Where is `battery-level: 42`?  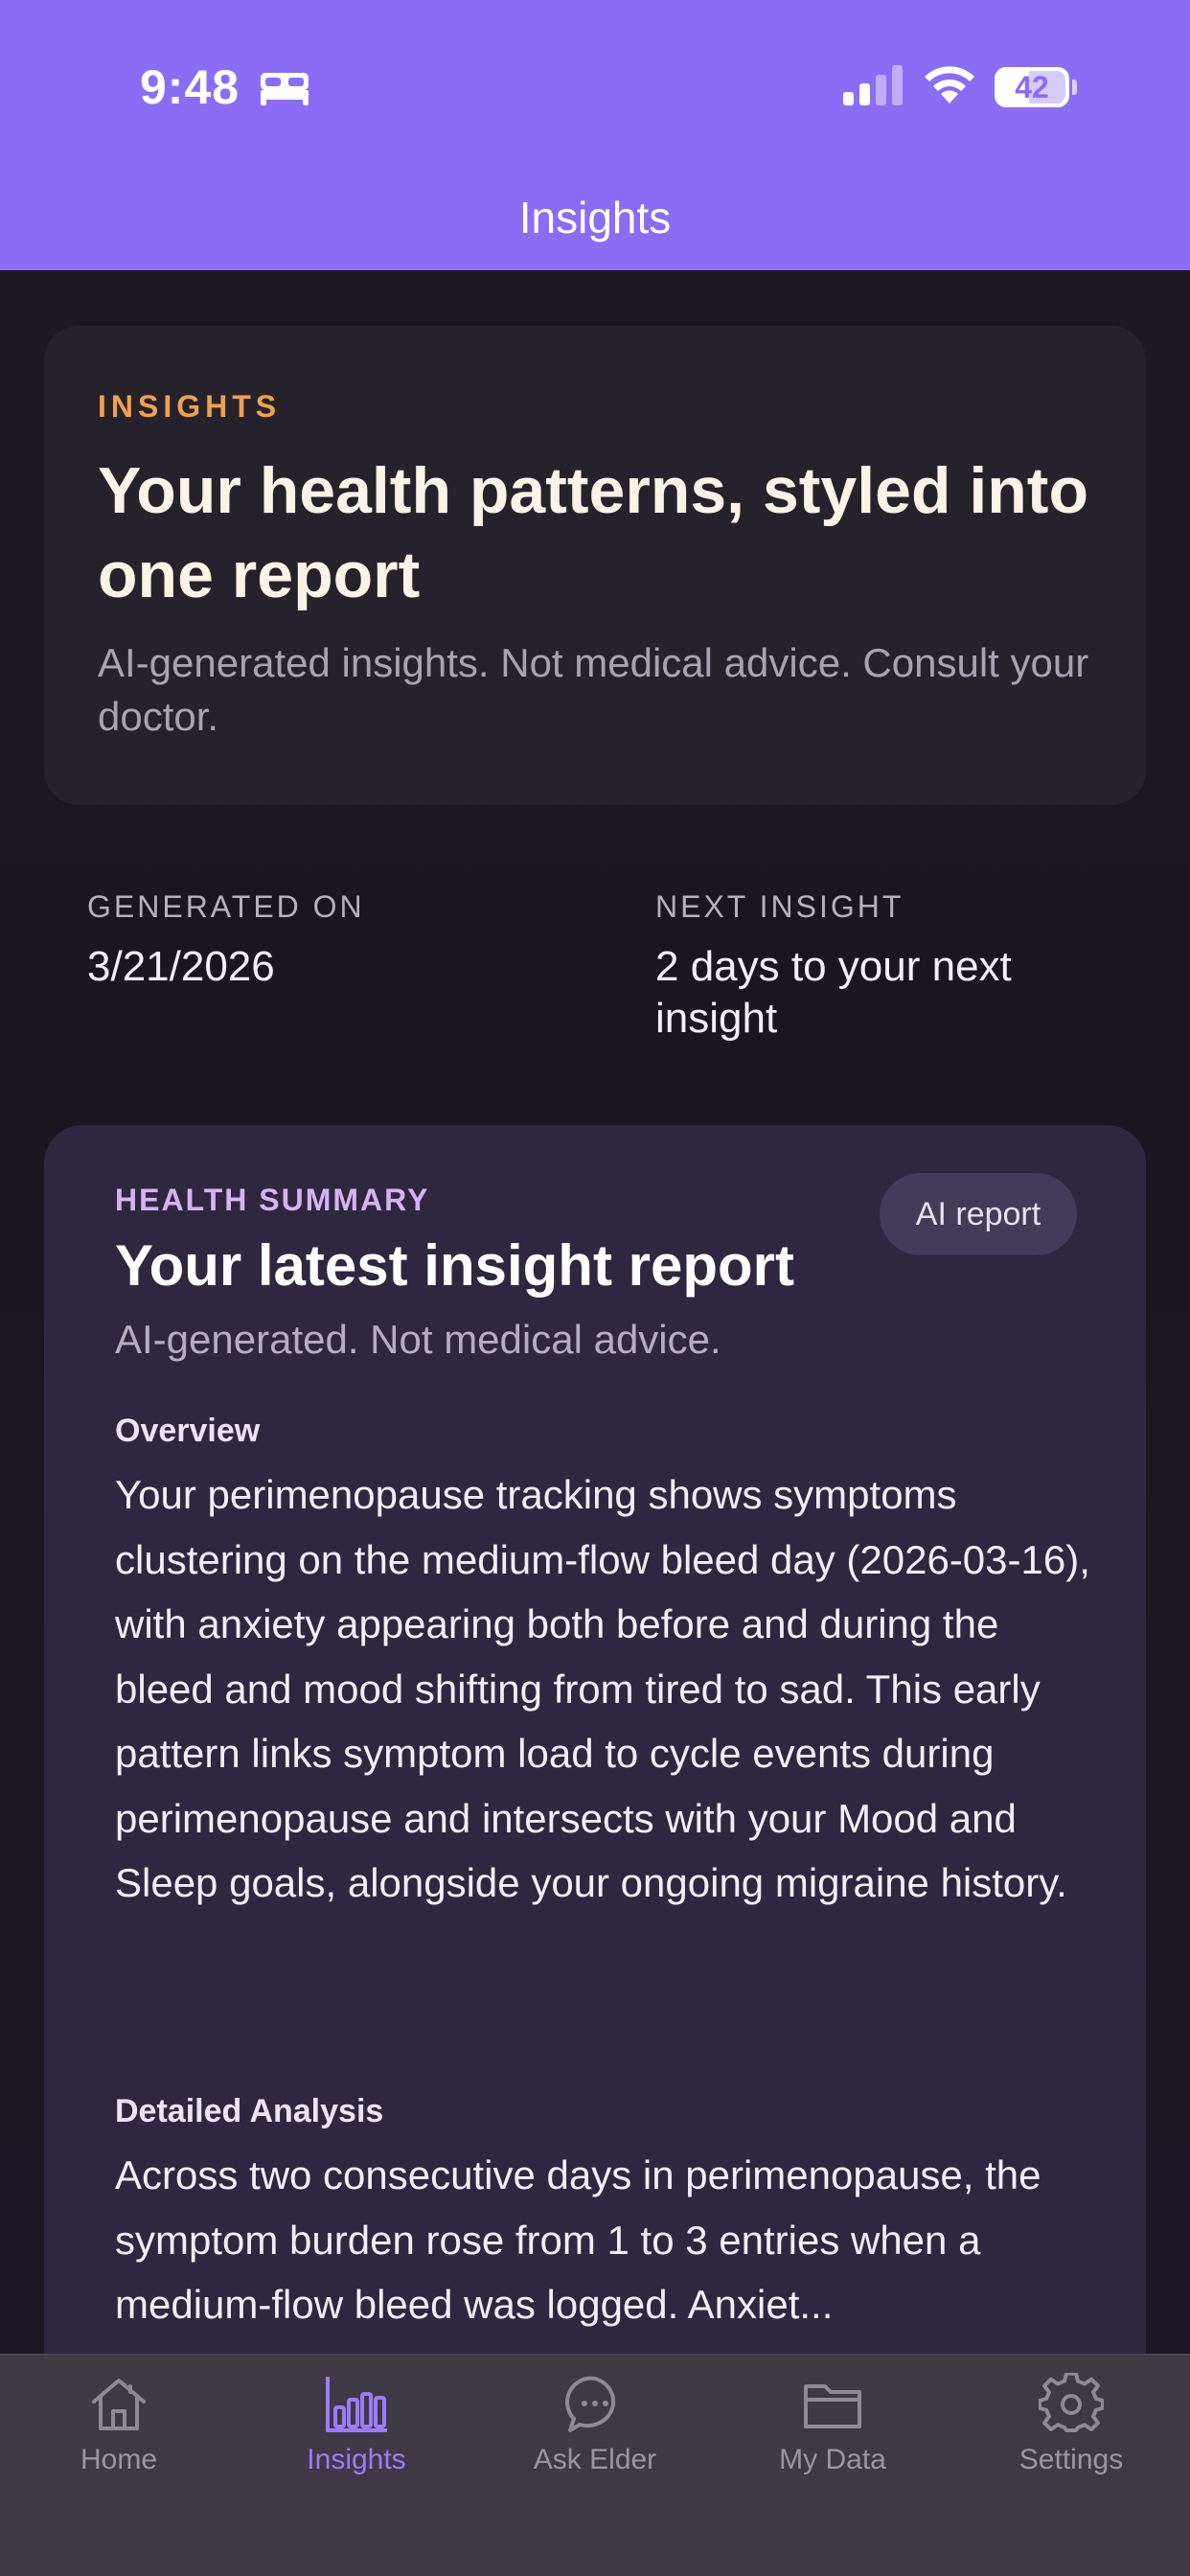 battery-level: 42 is located at coordinates (1032, 86).